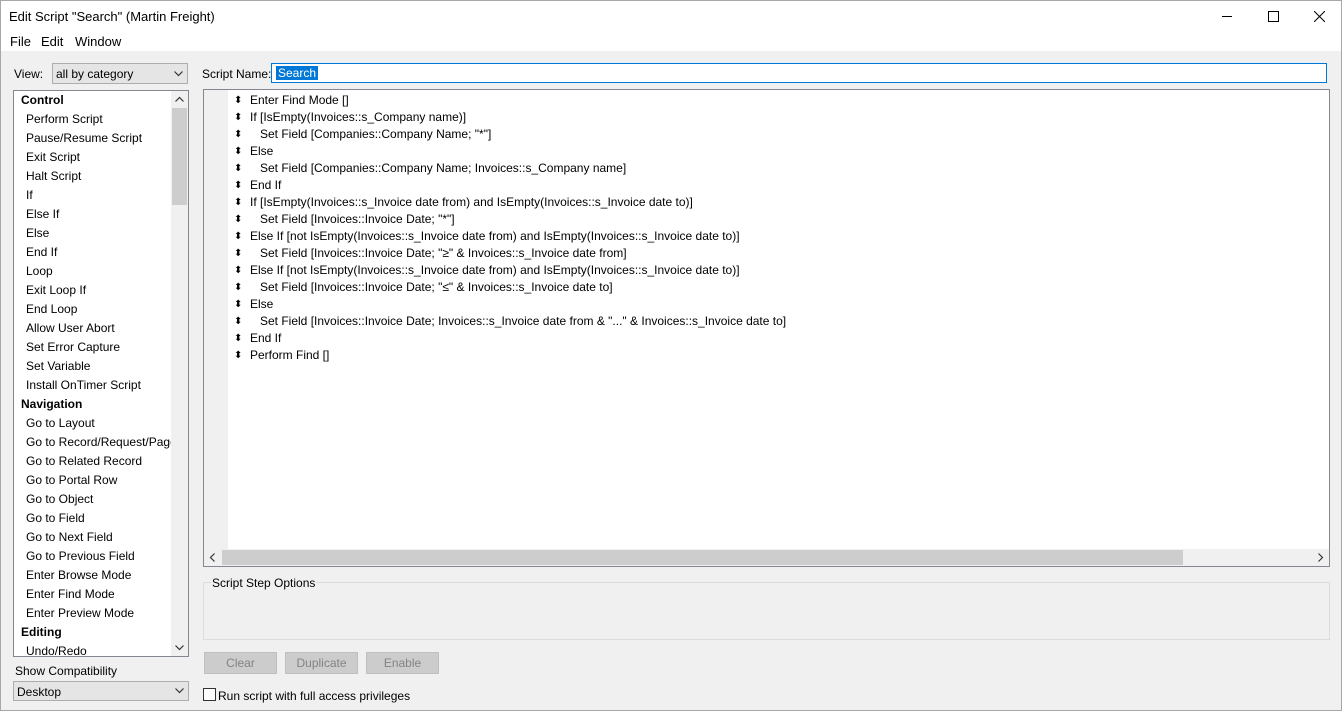 Image resolution: width=1342 pixels, height=711 pixels. I want to click on step-item: Else, so click(93, 233).